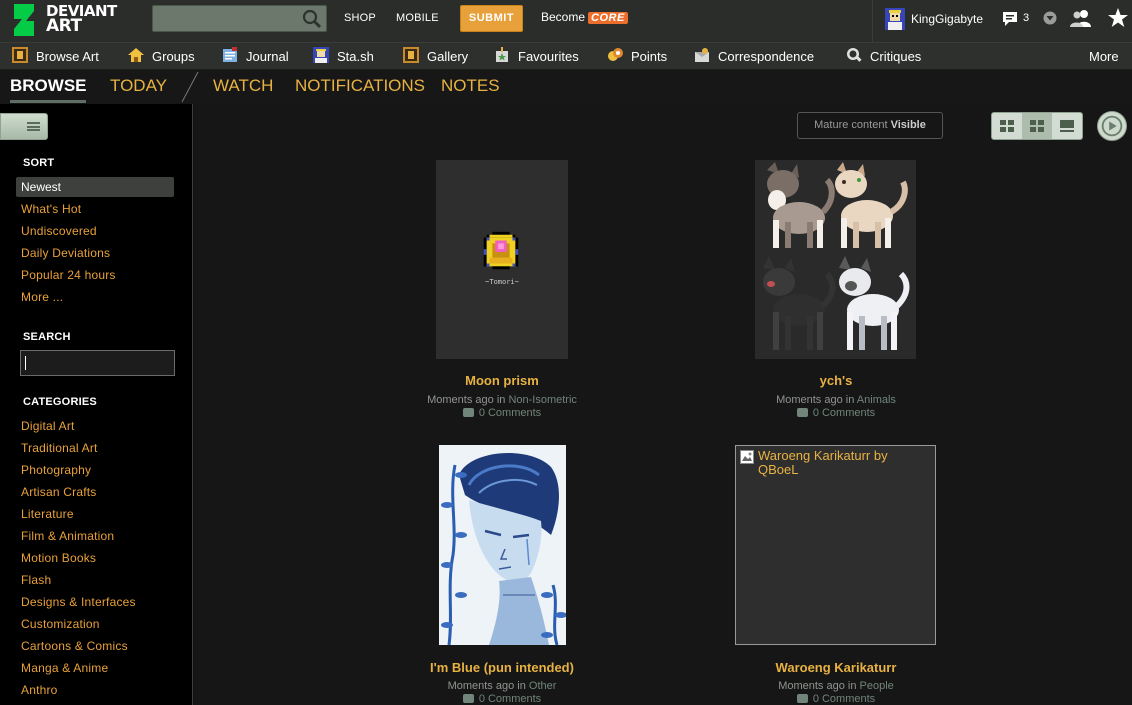  What do you see at coordinates (360, 18) in the screenshot?
I see `shop-link: SHOP` at bounding box center [360, 18].